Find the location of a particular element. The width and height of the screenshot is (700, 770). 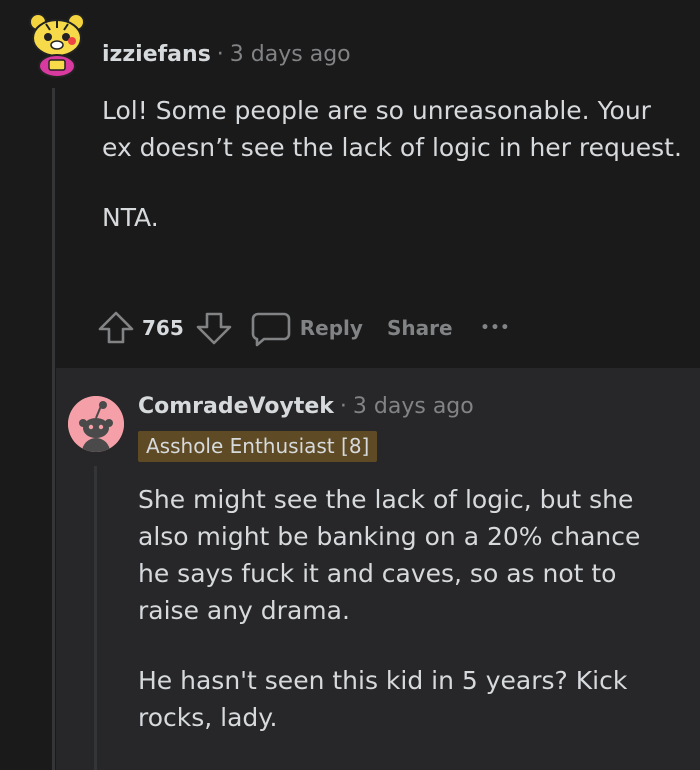

comment-actions: 765 Reply Share ••• is located at coordinates (303, 328).